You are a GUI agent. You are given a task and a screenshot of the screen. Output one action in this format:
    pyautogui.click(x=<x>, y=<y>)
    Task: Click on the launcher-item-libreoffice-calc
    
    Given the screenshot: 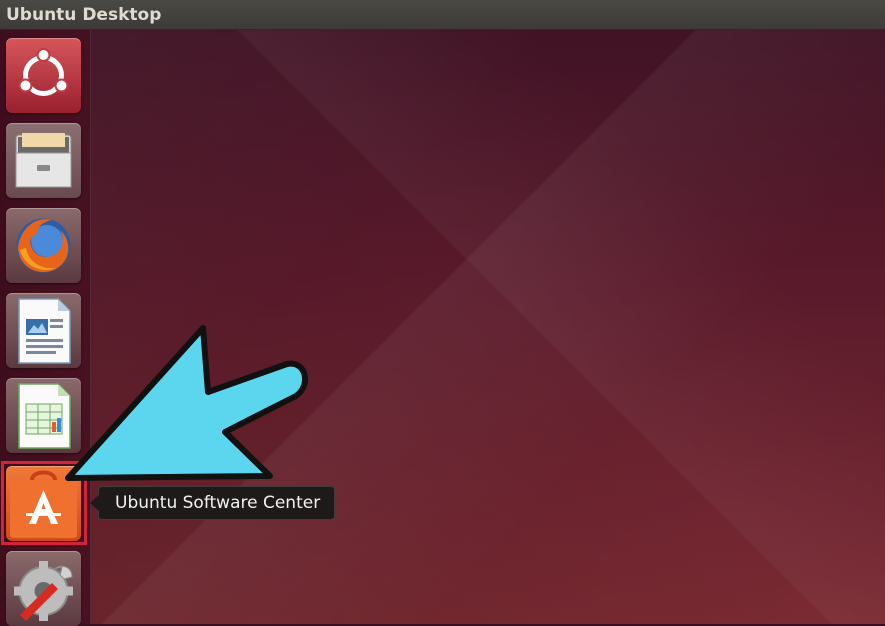 What is the action you would take?
    pyautogui.click(x=43, y=415)
    